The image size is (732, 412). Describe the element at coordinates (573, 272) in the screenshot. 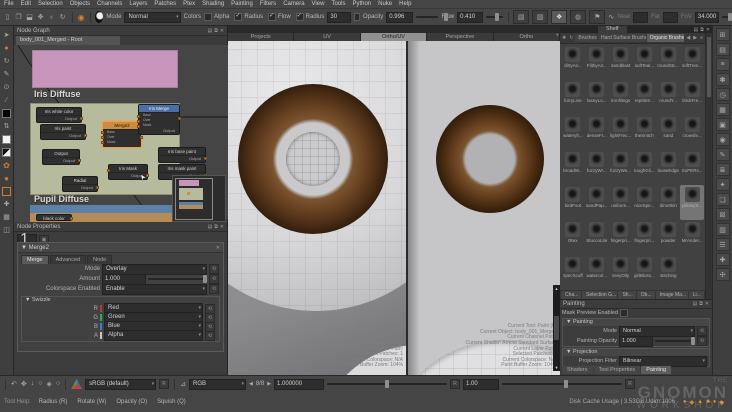

I see `brush-item: specScuff` at that location.